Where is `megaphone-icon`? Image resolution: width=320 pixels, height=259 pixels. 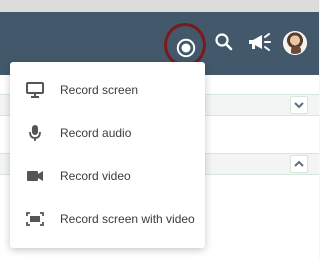
megaphone-icon is located at coordinates (259, 44).